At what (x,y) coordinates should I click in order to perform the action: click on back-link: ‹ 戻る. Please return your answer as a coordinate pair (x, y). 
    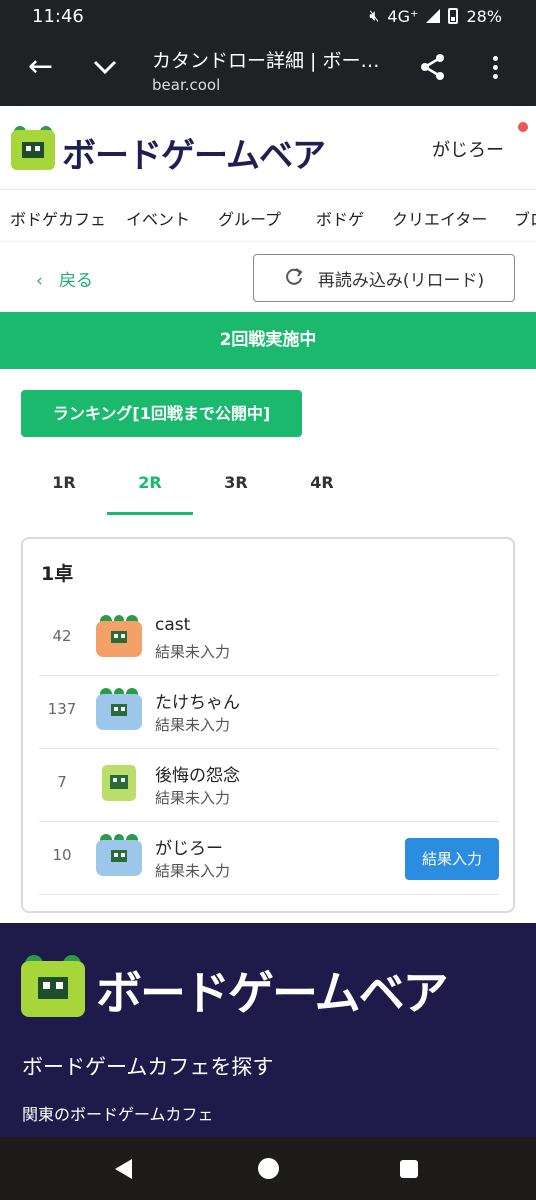
    Looking at the image, I should click on (64, 278).